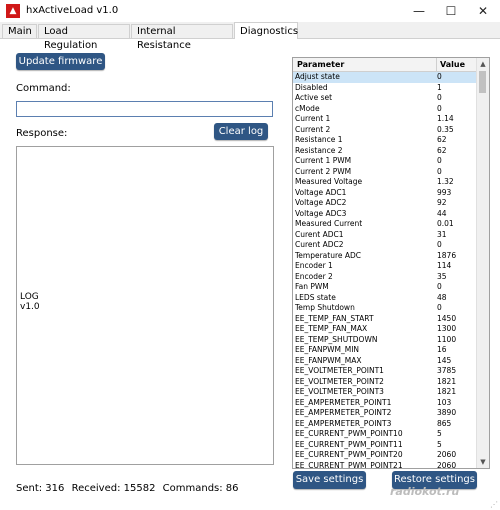  What do you see at coordinates (334, 318) in the screenshot?
I see `parameter-name: EE_TEMP_FAN_START` at bounding box center [334, 318].